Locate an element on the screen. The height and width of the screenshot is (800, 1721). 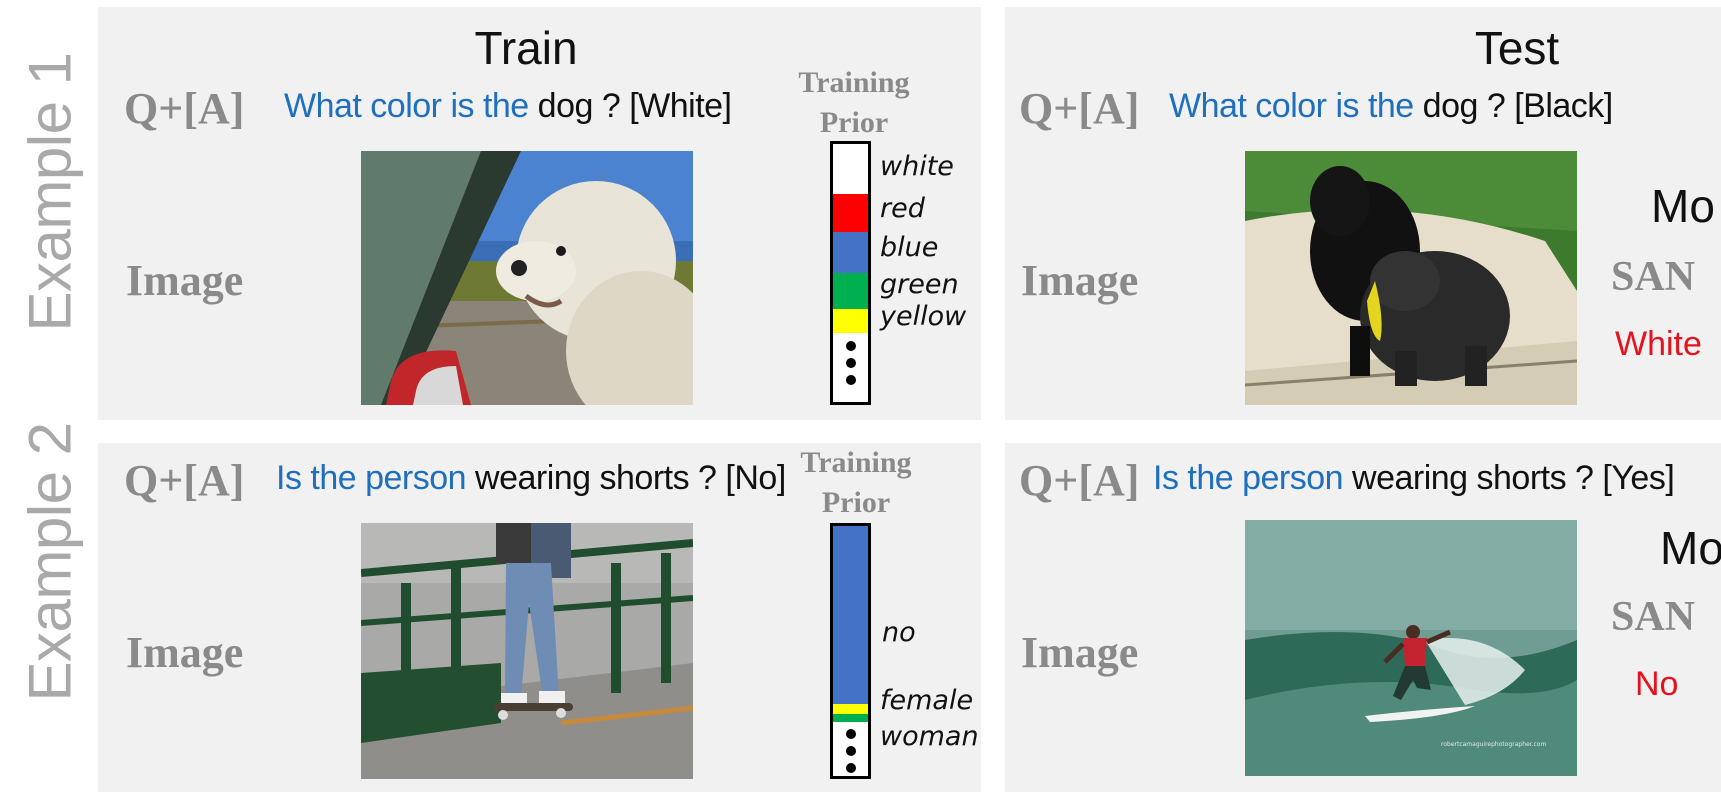
prior-segment-white is located at coordinates (850, 169).